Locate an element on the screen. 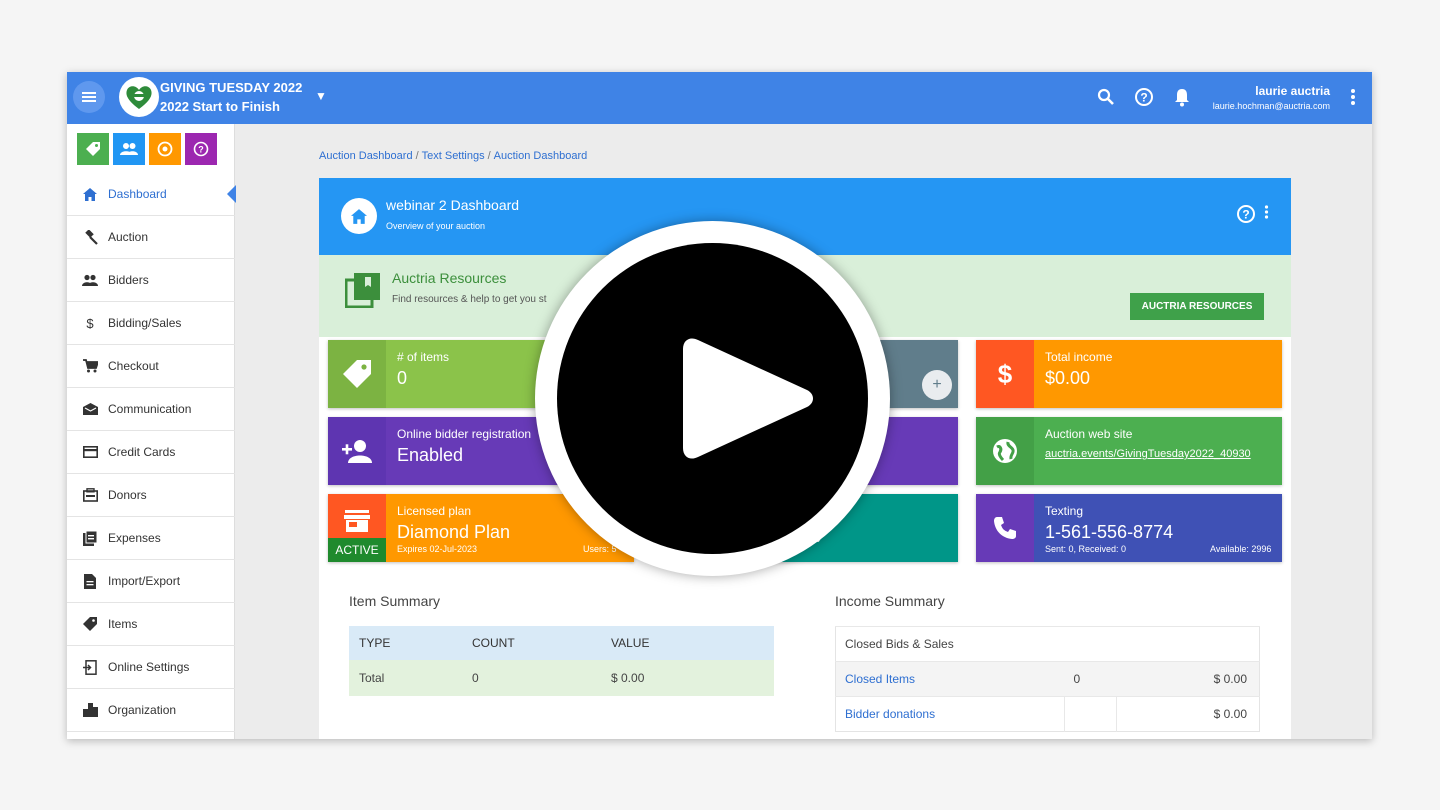  globe-icon is located at coordinates (1005, 451).